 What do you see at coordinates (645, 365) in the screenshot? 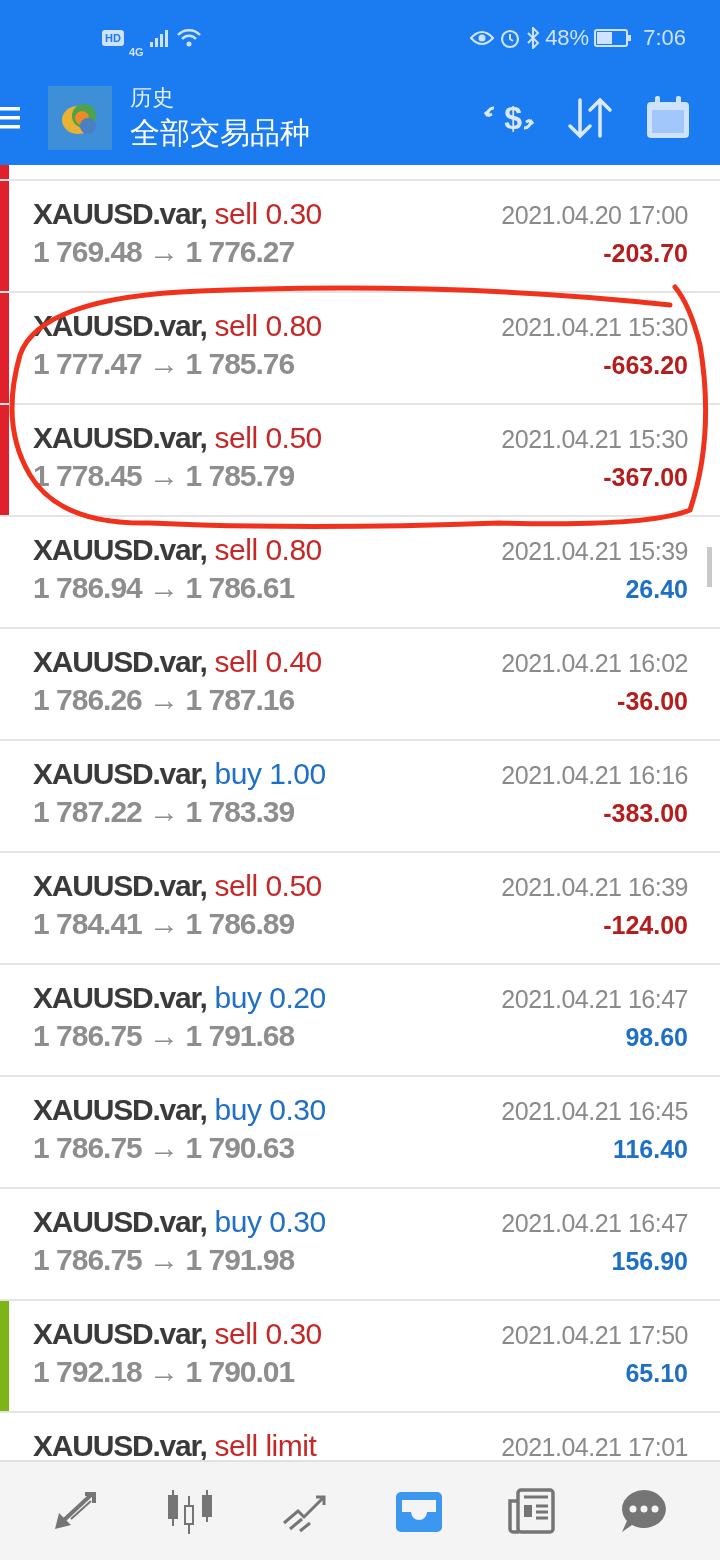
I see `profit-value: -663.20` at bounding box center [645, 365].